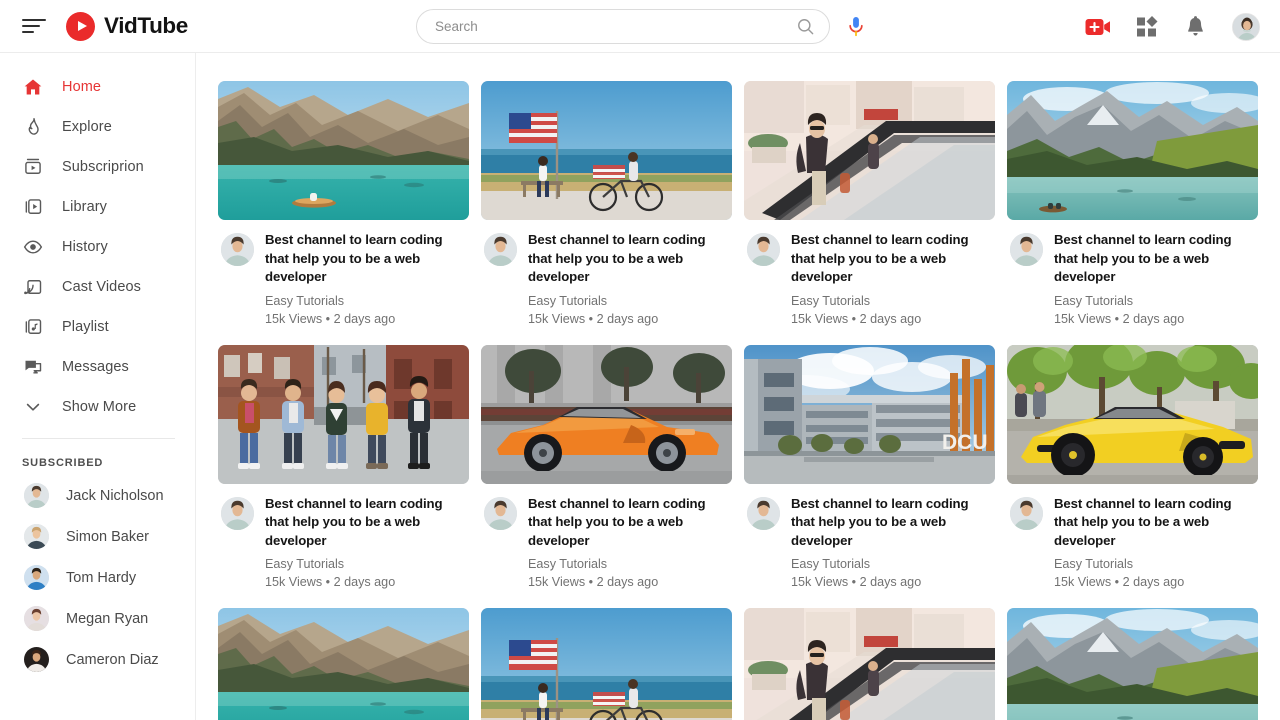 The width and height of the screenshot is (1280, 720). I want to click on brand-logo: VidTube, so click(127, 26).